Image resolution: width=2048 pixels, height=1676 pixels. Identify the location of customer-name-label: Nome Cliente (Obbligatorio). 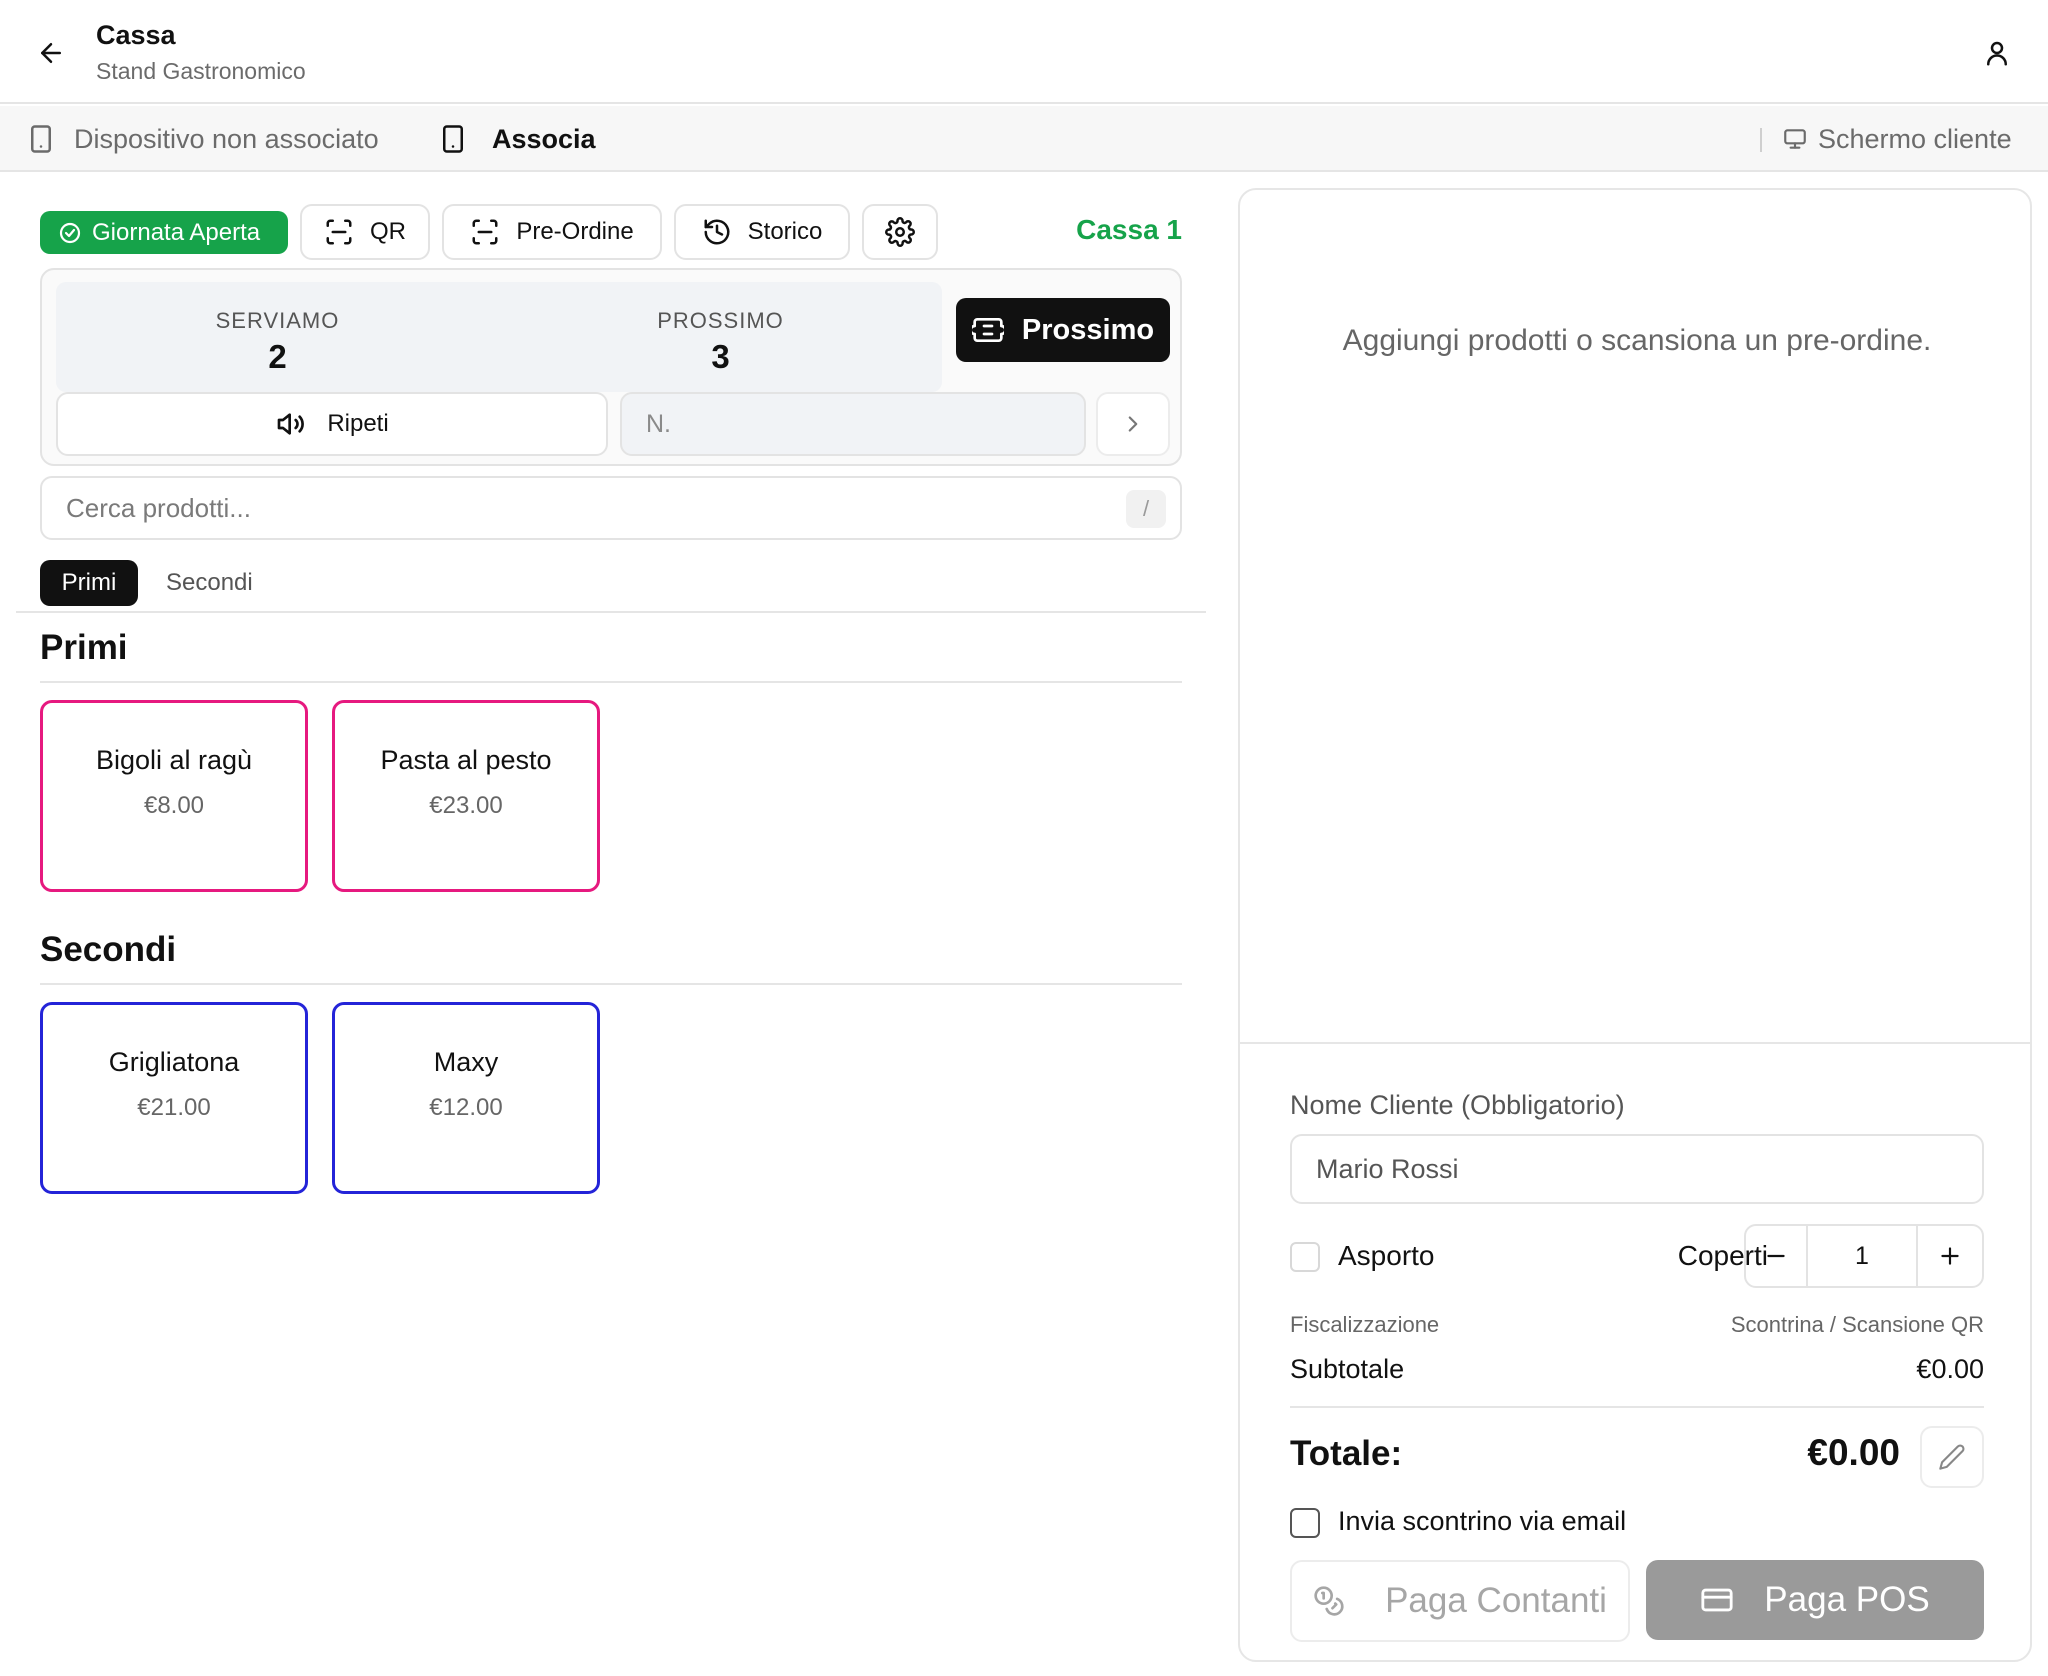
(1457, 1105).